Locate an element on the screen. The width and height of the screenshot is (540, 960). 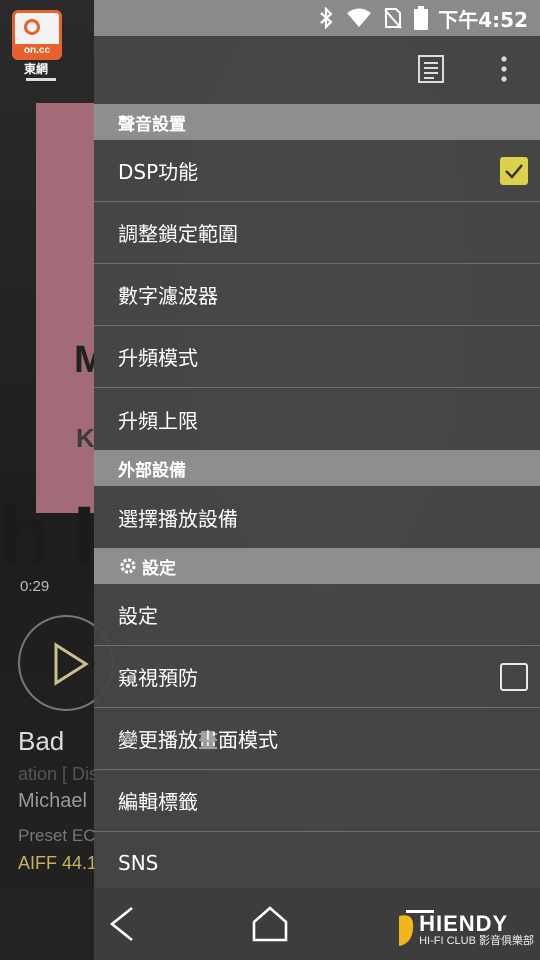
elapsed-time: 0:29 is located at coordinates (35, 586).